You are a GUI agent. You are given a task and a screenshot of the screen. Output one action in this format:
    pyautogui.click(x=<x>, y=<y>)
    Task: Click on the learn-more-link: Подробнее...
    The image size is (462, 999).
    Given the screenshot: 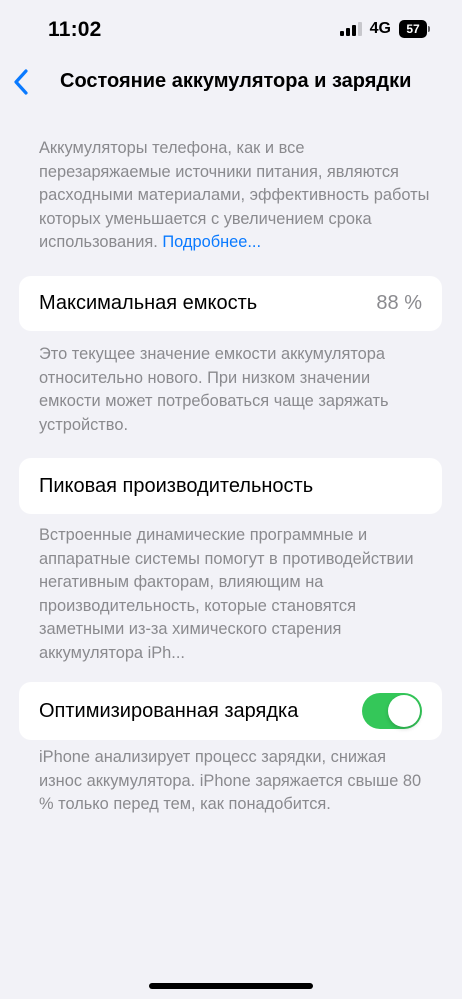 What is the action you would take?
    pyautogui.click(x=211, y=242)
    